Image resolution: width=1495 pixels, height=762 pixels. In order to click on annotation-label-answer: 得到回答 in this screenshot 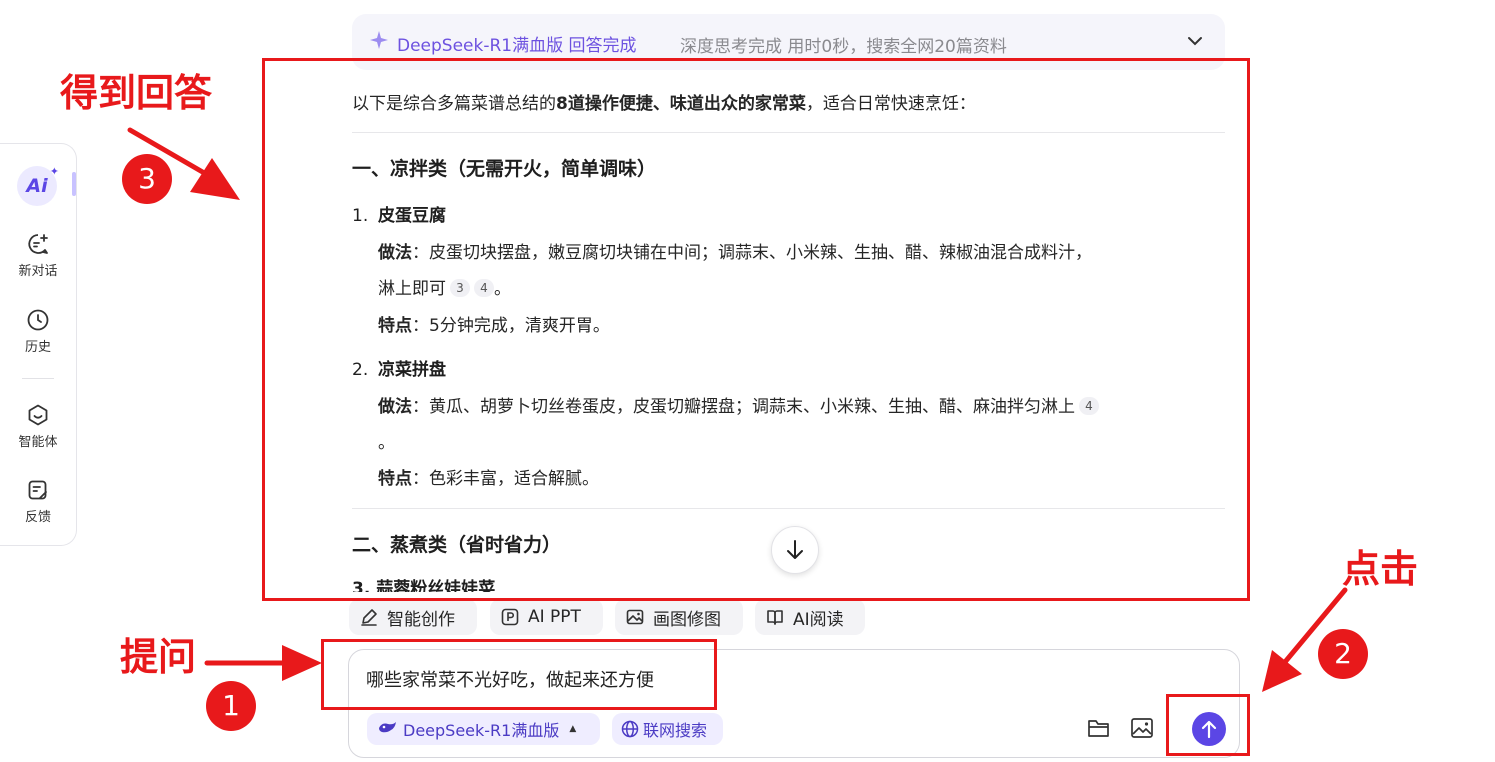, I will do `click(136, 93)`.